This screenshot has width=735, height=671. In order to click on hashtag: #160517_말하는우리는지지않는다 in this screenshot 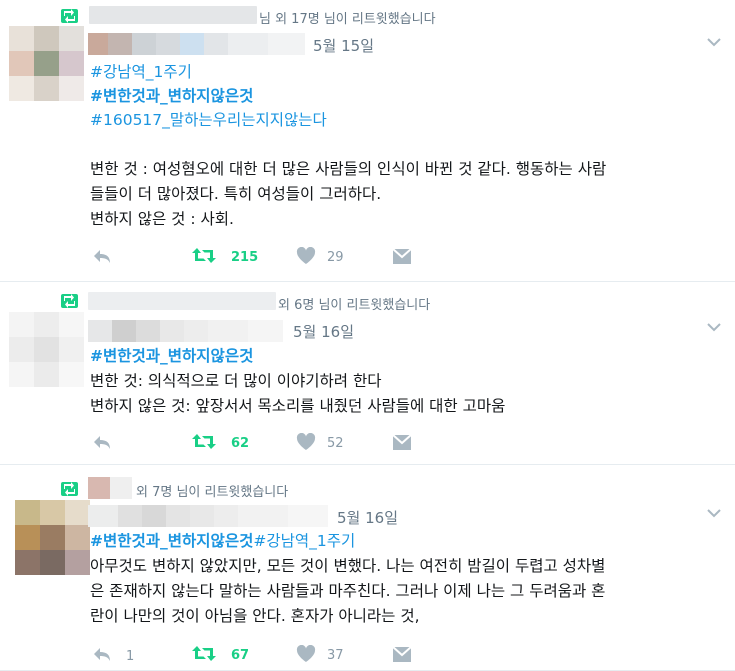, I will do `click(208, 120)`.